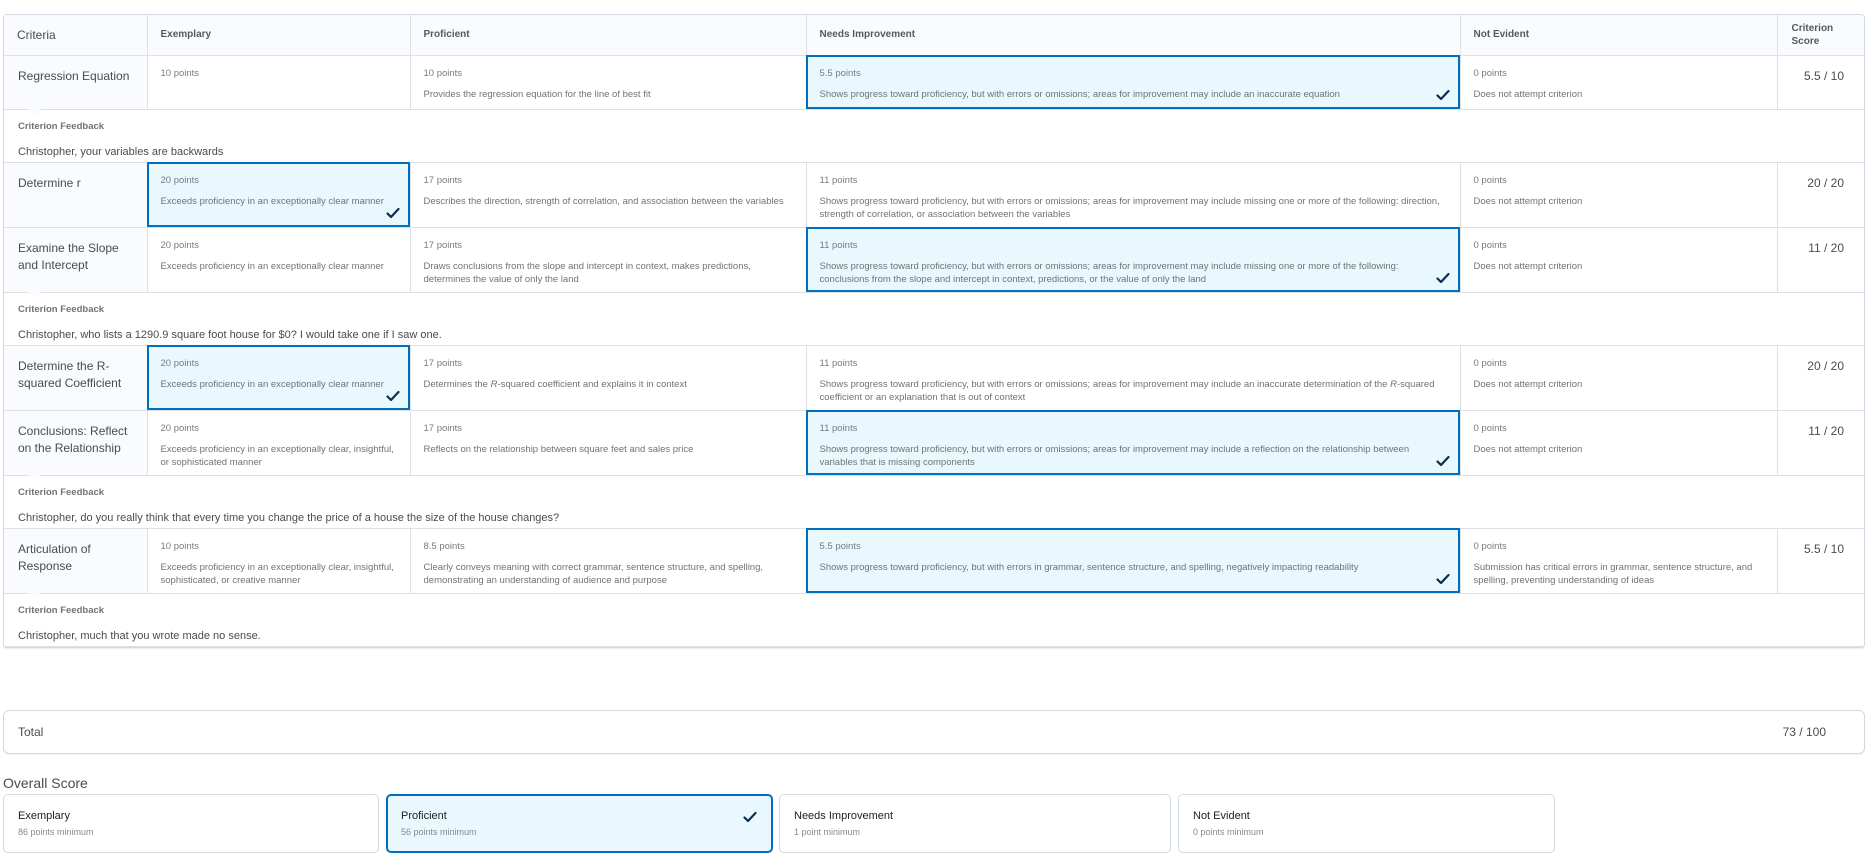  What do you see at coordinates (579, 823) in the screenshot?
I see `overall-level-proficient: Proficient 56 points minimum` at bounding box center [579, 823].